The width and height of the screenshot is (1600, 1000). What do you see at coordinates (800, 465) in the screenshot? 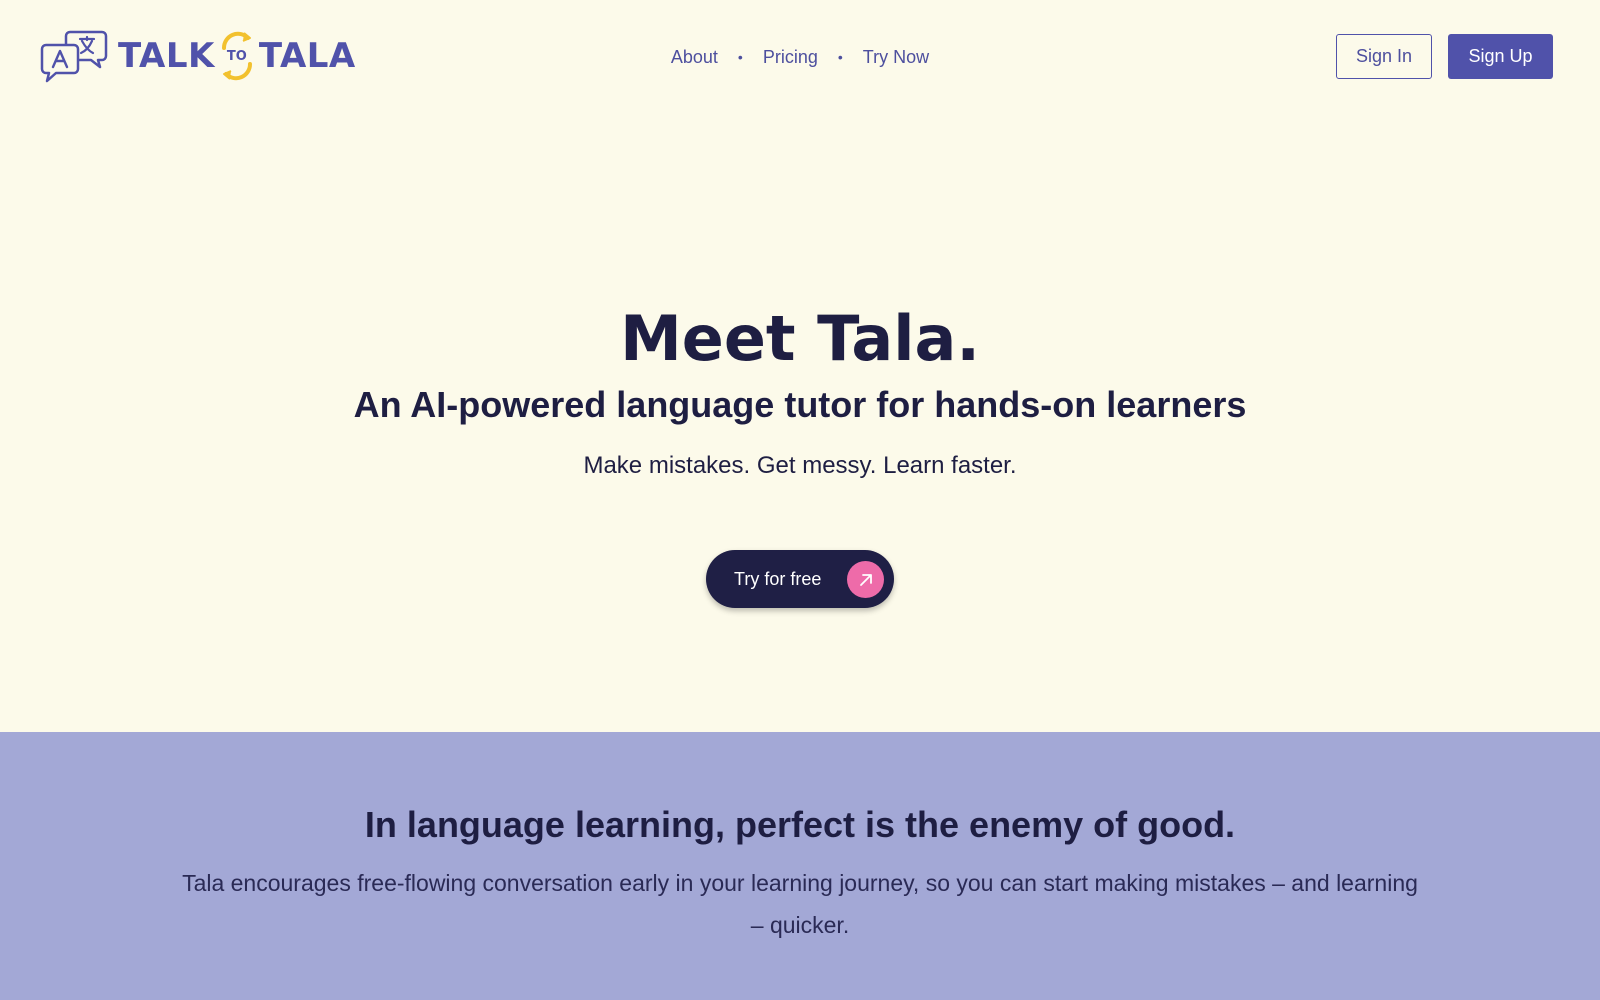
I see `hero-tagline: Make mistakes. Get messy. Learn faster.` at bounding box center [800, 465].